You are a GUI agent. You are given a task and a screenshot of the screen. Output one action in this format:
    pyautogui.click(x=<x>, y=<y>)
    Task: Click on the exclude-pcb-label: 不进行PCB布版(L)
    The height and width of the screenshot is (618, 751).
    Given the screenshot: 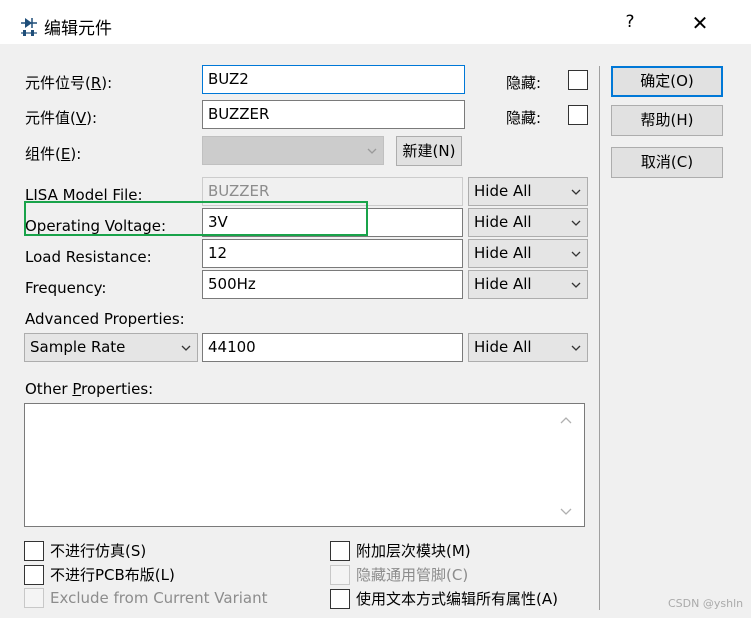 What is the action you would take?
    pyautogui.click(x=112, y=575)
    